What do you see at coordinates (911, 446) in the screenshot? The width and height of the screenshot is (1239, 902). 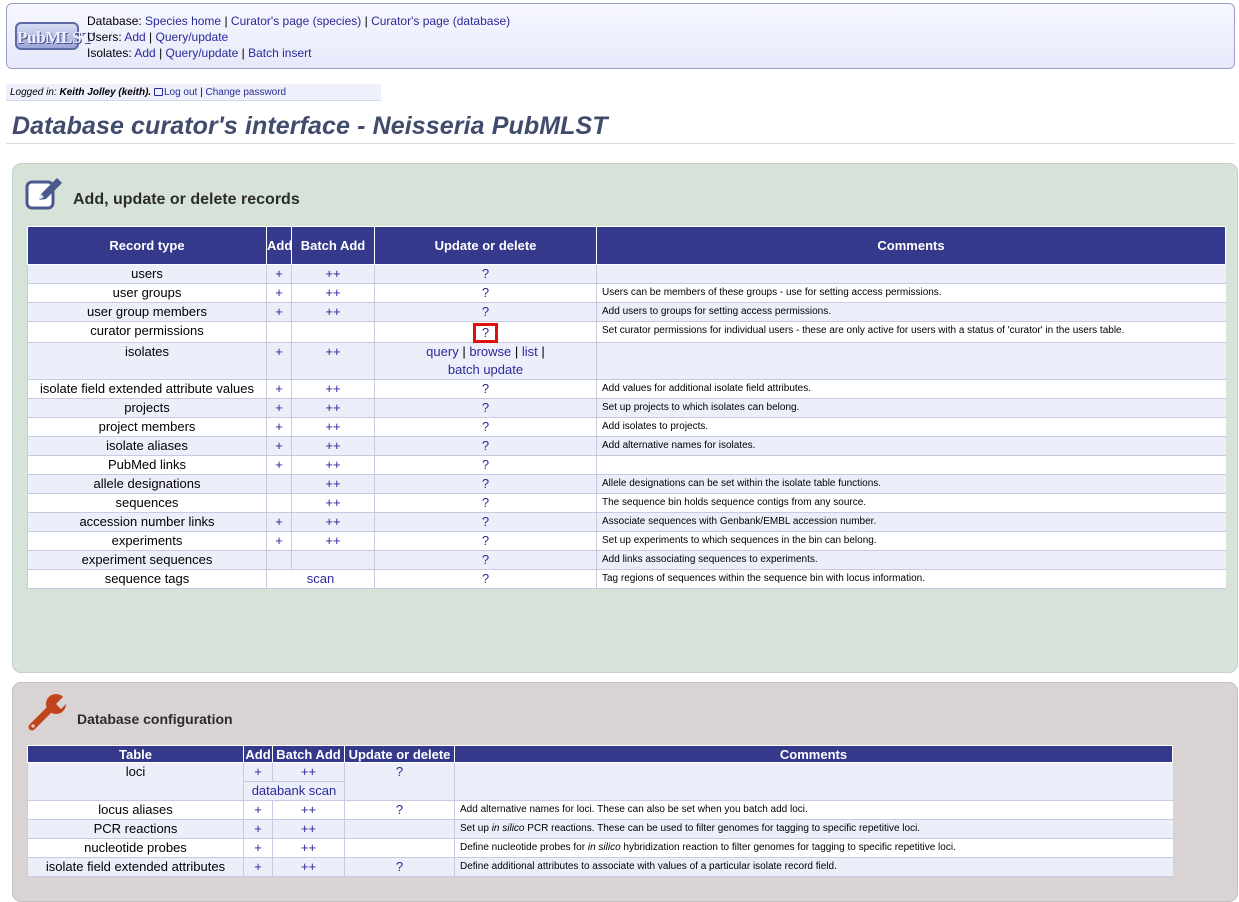 I see `comment: Add alternative names for isolates.` at bounding box center [911, 446].